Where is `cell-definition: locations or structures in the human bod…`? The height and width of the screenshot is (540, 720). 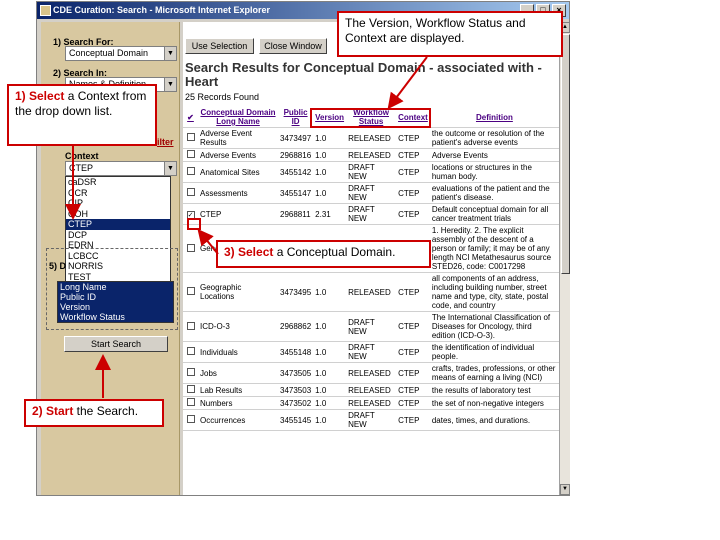
cell-definition: locations or structures in the human bod… is located at coordinates (494, 172).